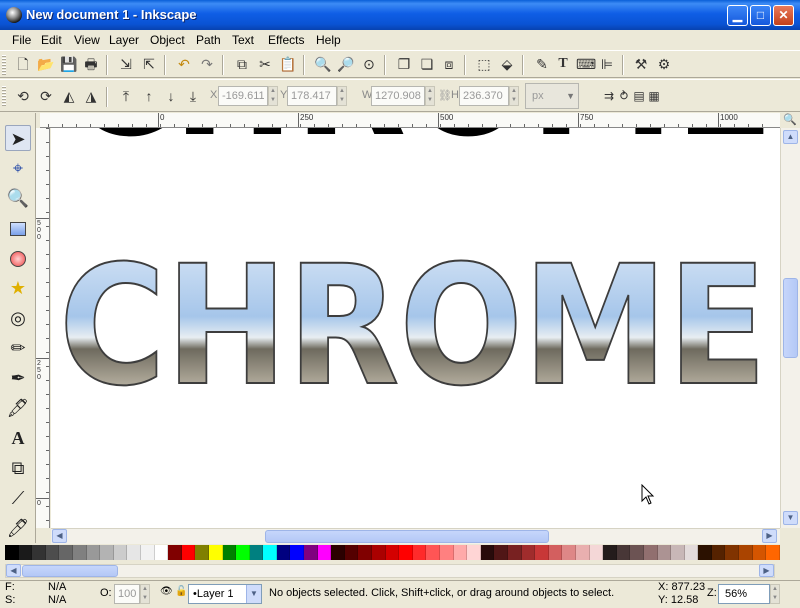 This screenshot has height=608, width=800. What do you see at coordinates (18, 288) in the screenshot?
I see `star-tool-icon: ★` at bounding box center [18, 288].